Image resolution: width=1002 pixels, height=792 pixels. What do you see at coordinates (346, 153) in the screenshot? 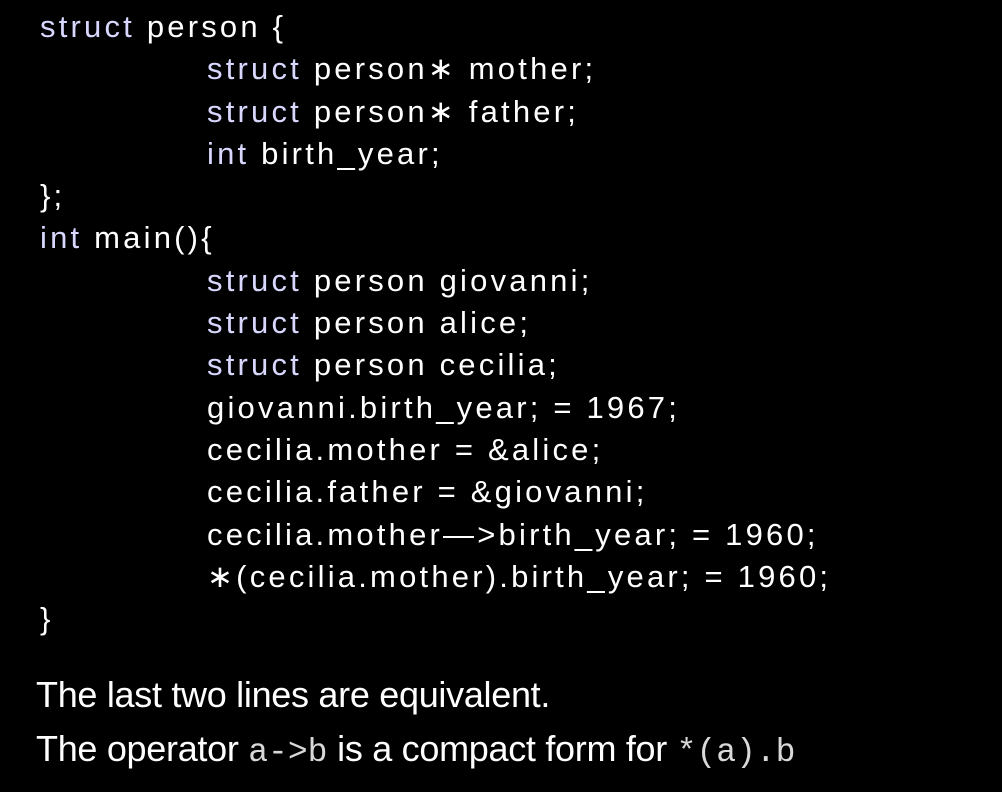
I see `code-text: birth_year;` at bounding box center [346, 153].